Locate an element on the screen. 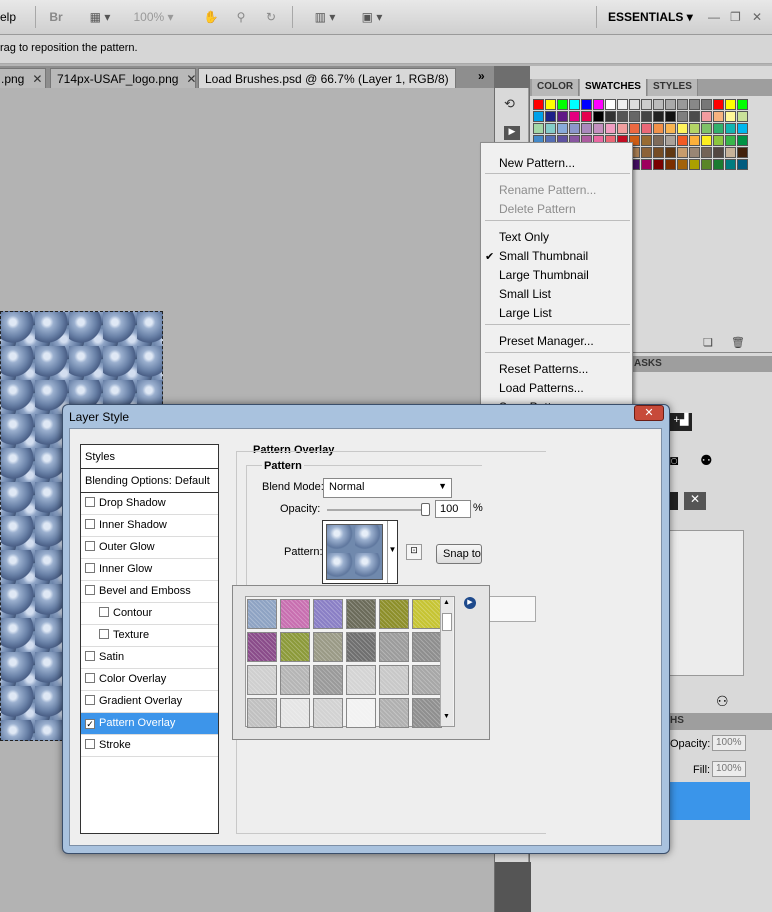 The image size is (772, 912). opacity-input: 100 is located at coordinates (453, 509).